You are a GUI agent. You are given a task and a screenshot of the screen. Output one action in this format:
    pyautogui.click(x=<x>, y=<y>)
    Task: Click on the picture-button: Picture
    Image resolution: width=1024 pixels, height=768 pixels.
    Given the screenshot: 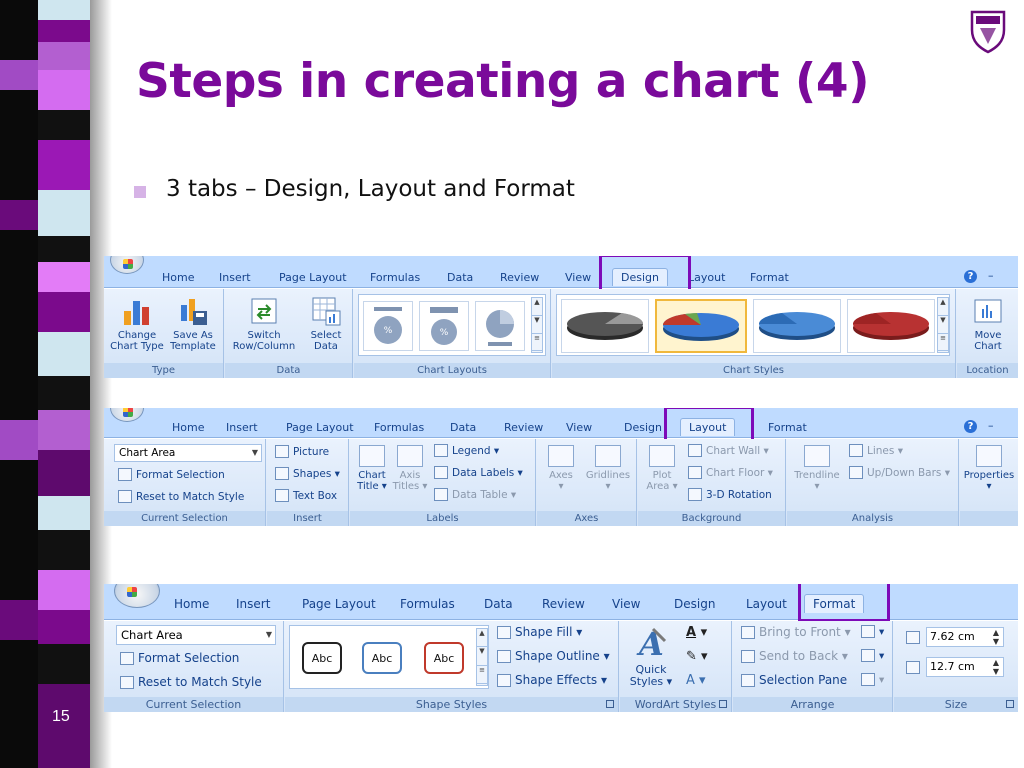 What is the action you would take?
    pyautogui.click(x=302, y=451)
    